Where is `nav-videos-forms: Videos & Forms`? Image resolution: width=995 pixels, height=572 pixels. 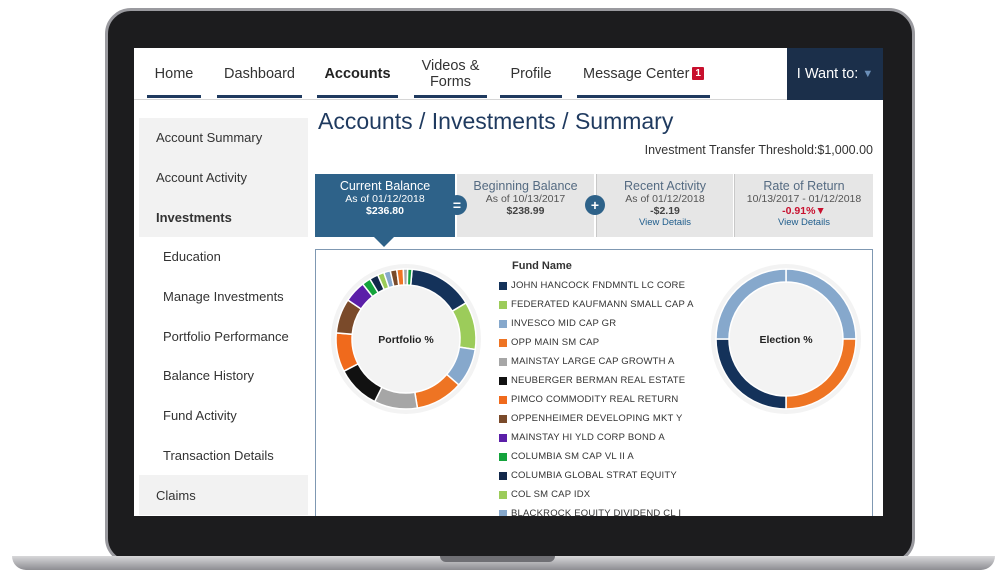
nav-videos-forms: Videos & Forms is located at coordinates (450, 73).